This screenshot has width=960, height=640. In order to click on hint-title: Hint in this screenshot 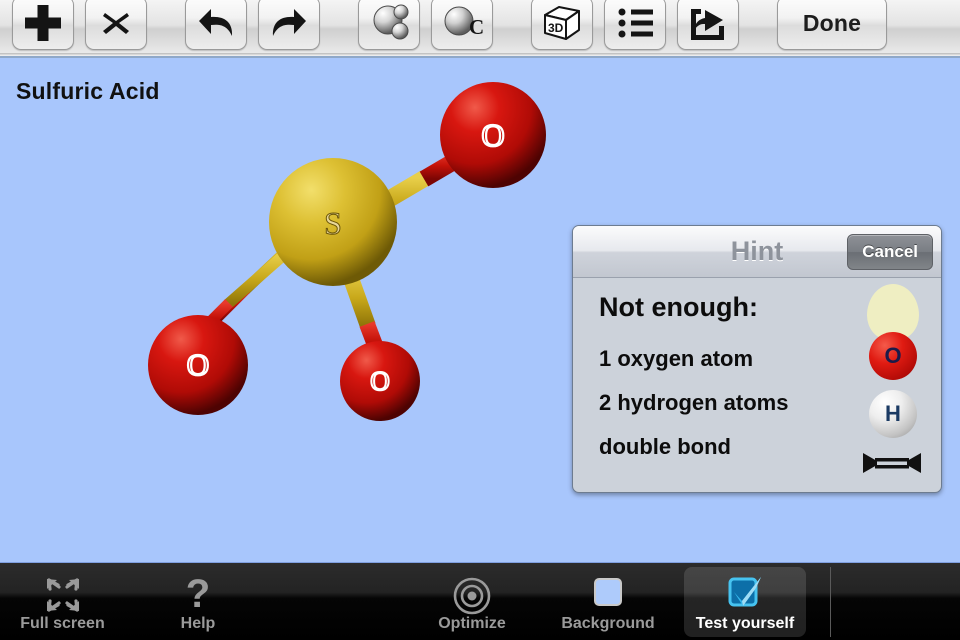, I will do `click(757, 251)`.